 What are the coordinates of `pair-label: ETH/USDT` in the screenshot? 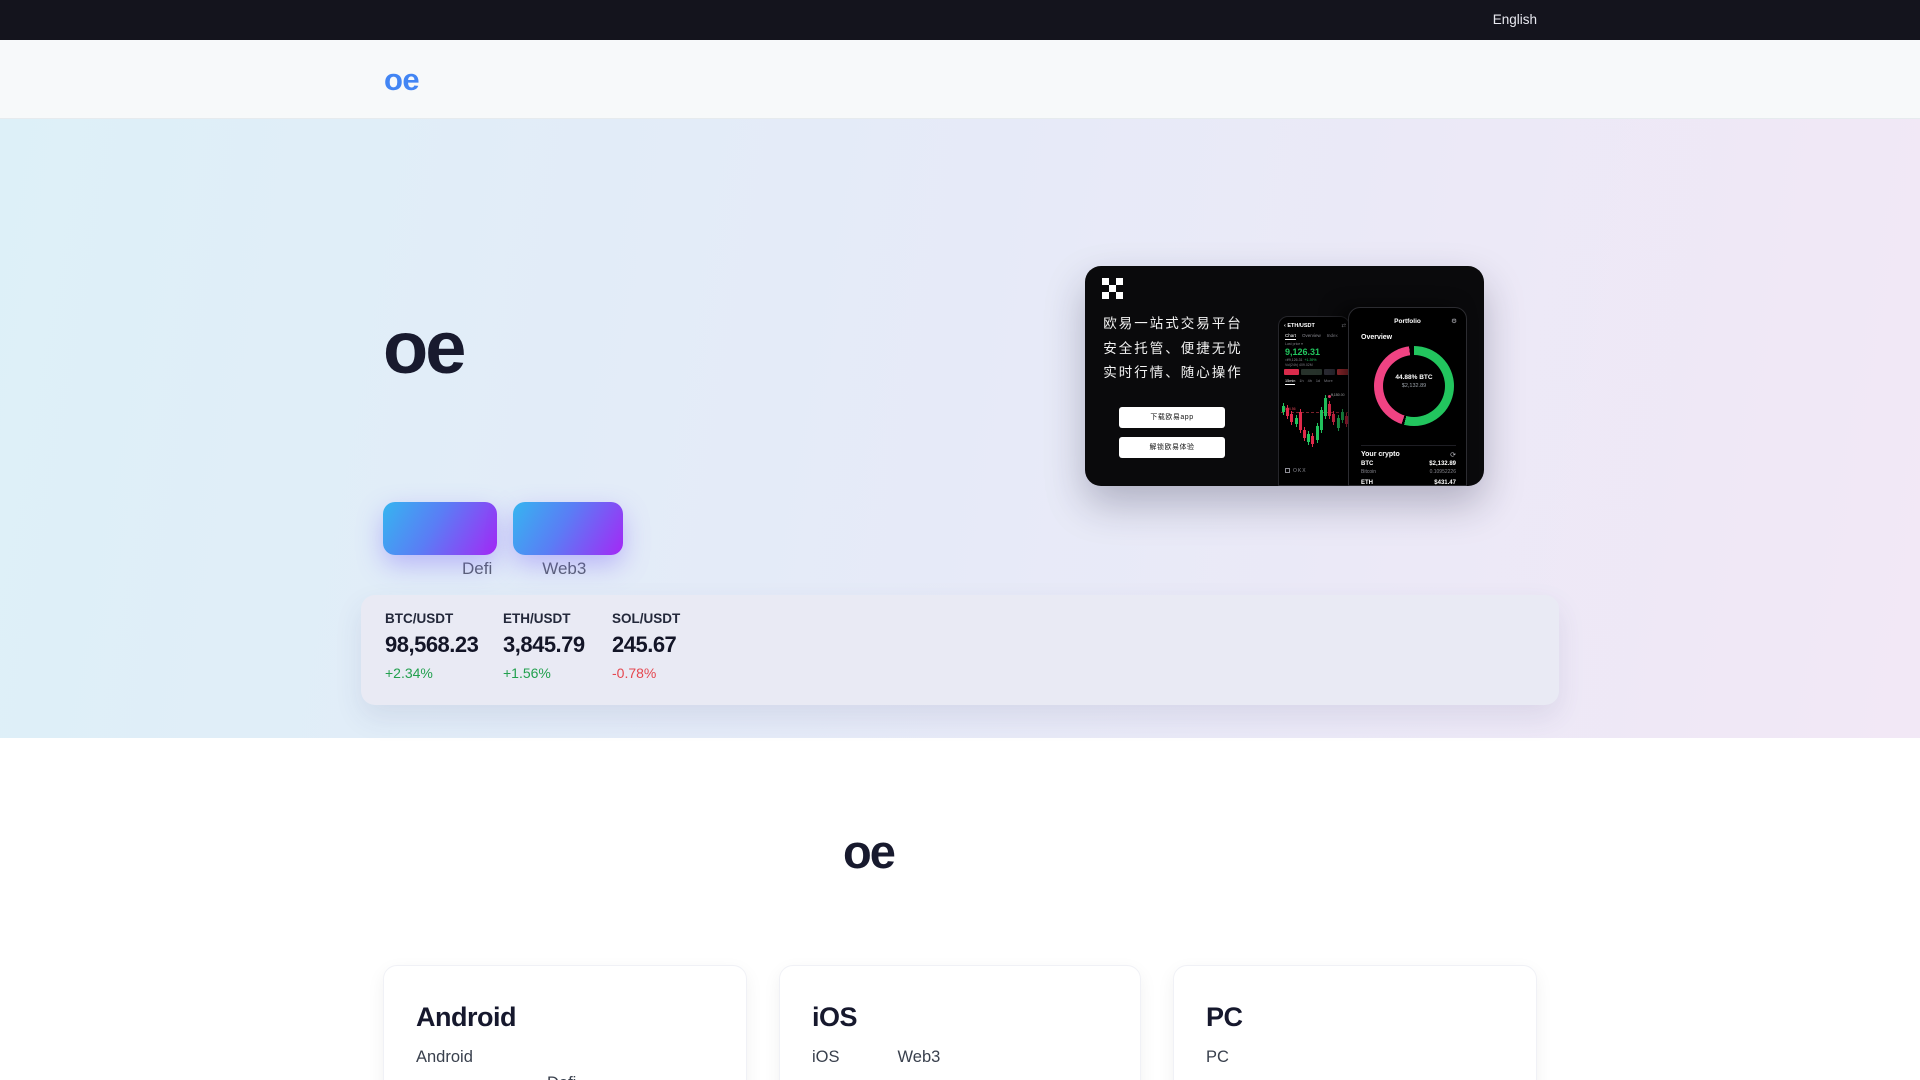 It's located at (1301, 326).